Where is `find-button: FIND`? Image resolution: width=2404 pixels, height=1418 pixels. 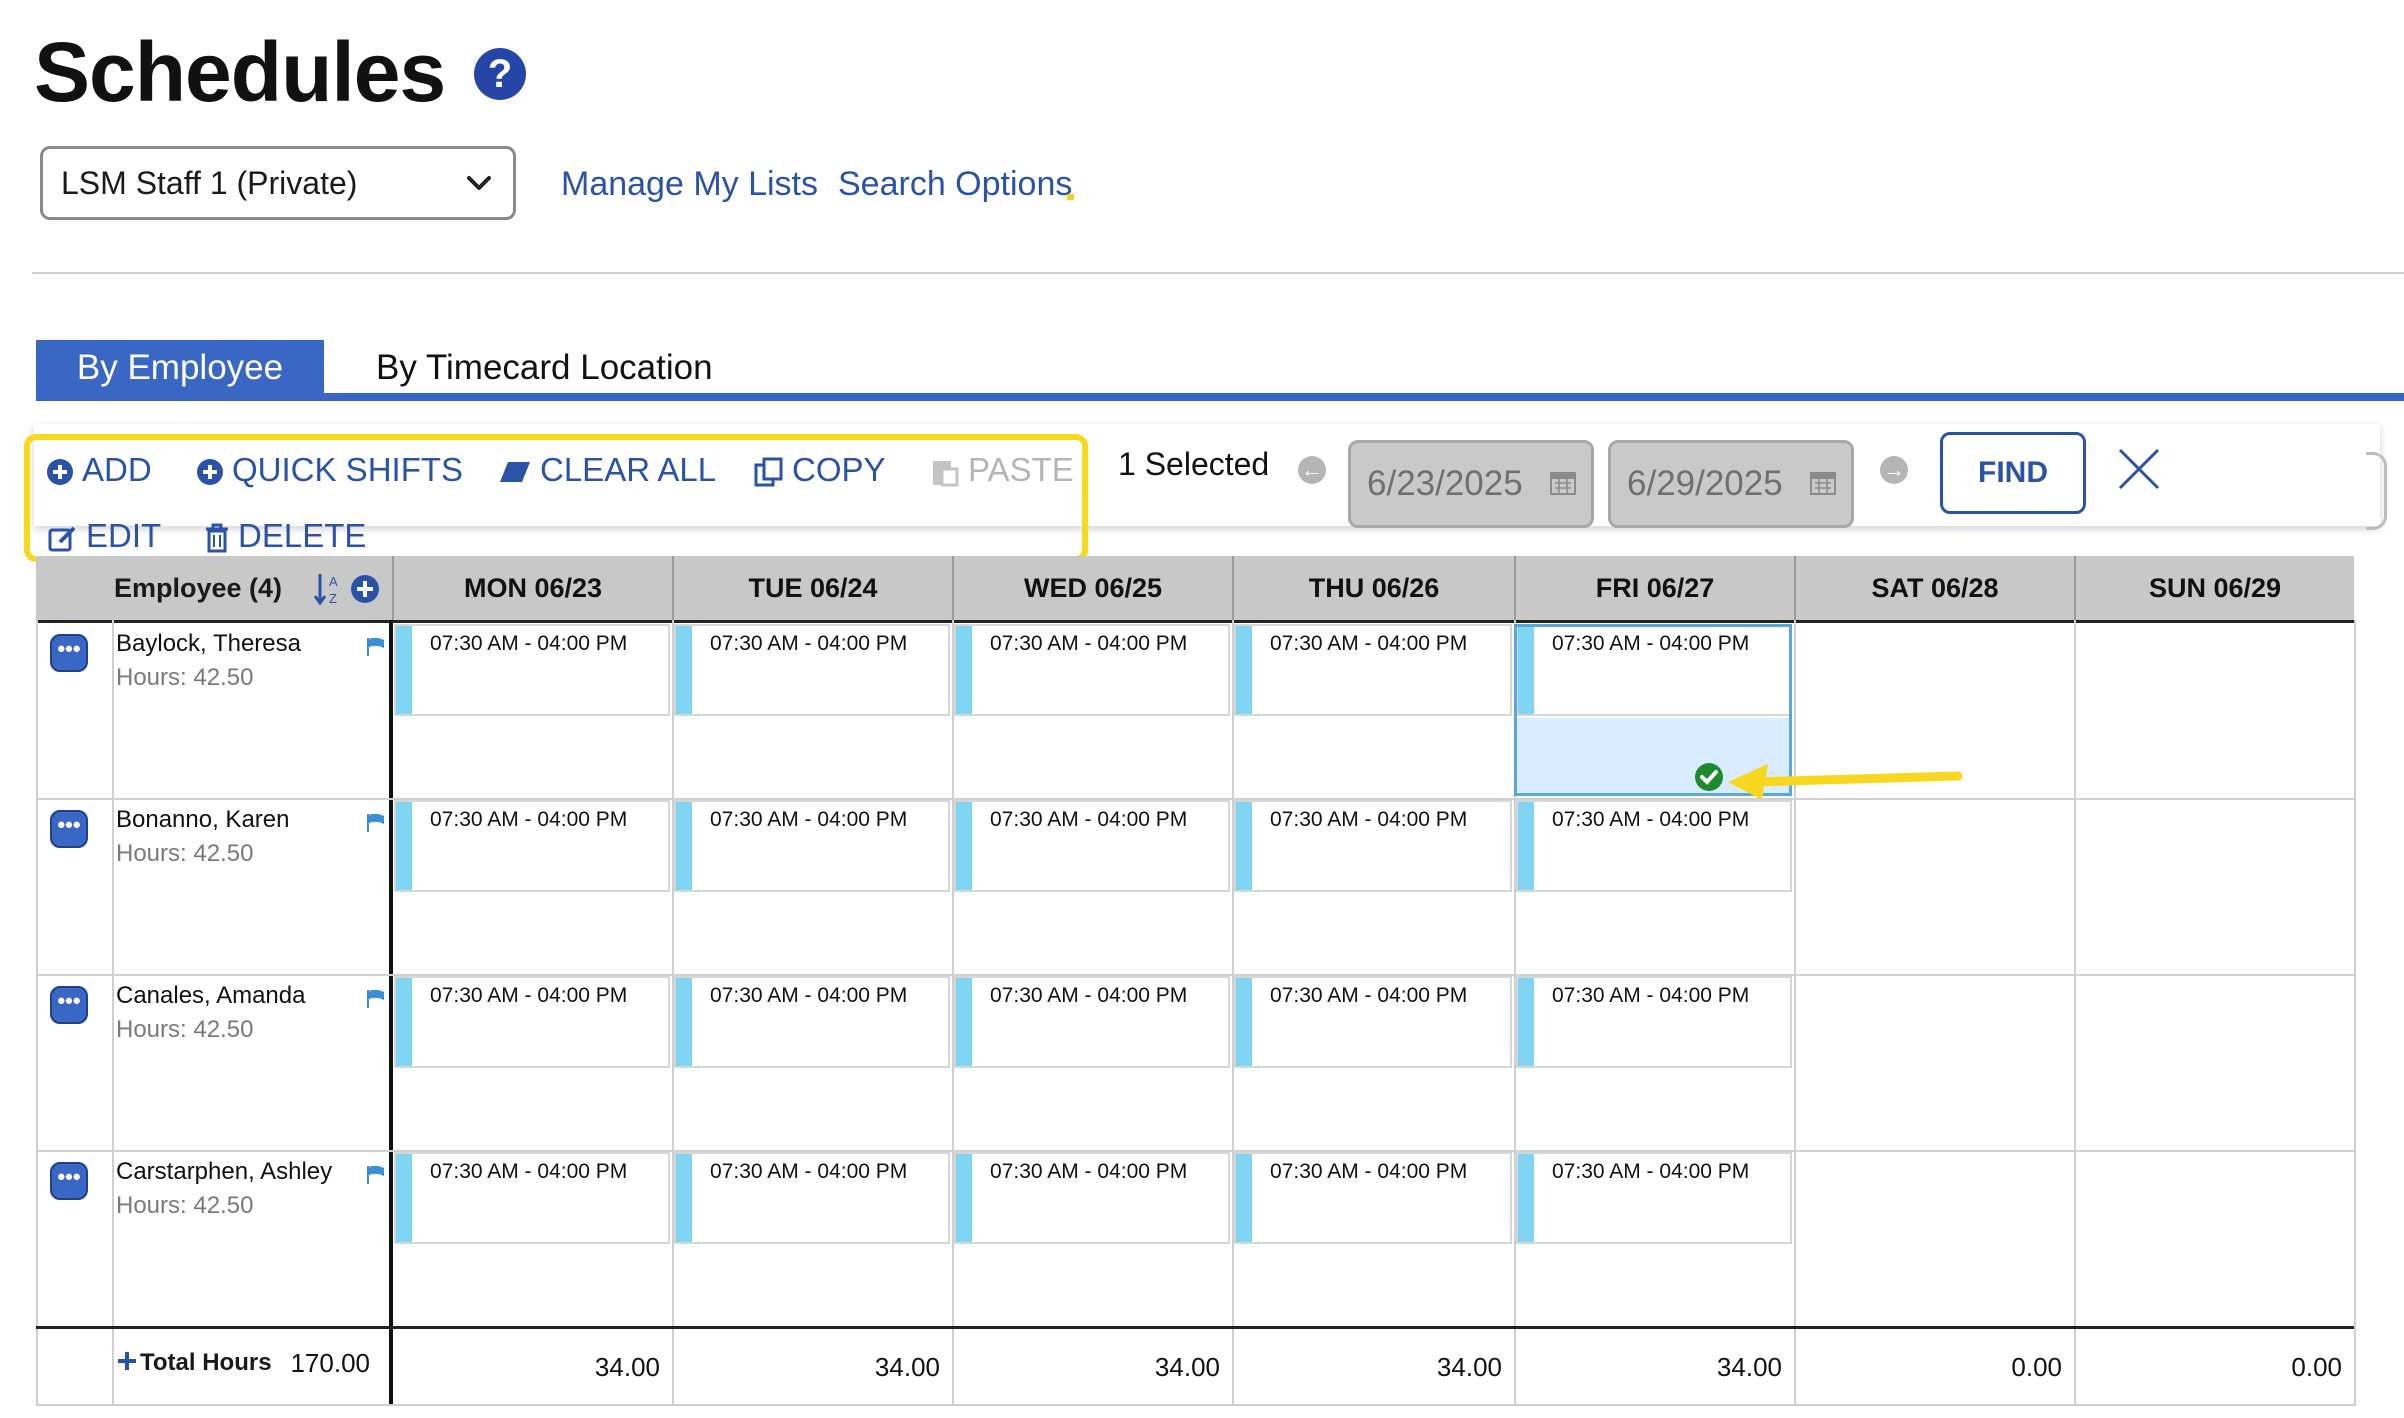
find-button: FIND is located at coordinates (2013, 473).